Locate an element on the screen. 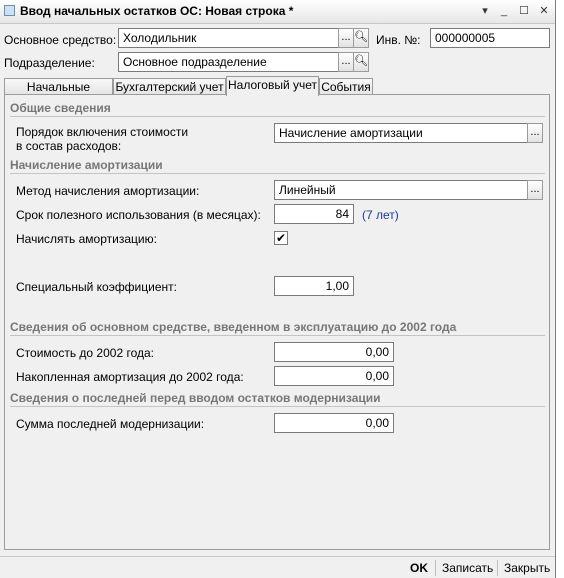 Image resolution: width=564 pixels, height=578 pixels. accum2002-label: Накопленная амортизация до 2002 года: is located at coordinates (130, 377).